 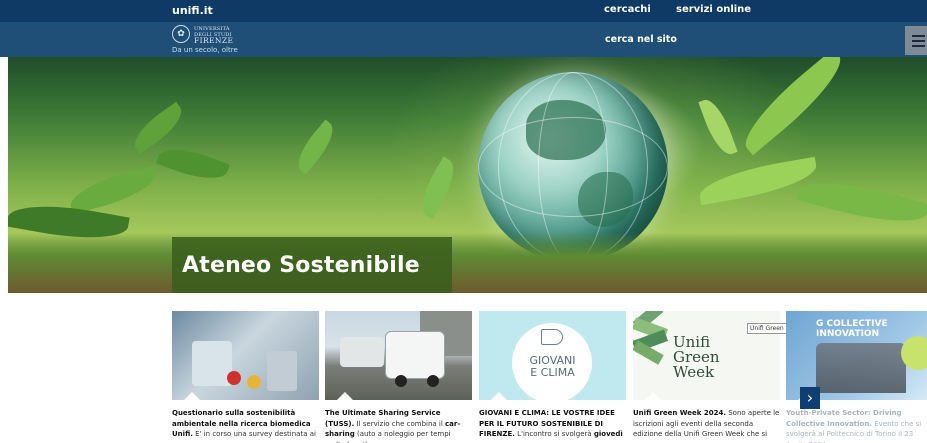 I want to click on site-search-link: cerca nel sito, so click(x=641, y=39).